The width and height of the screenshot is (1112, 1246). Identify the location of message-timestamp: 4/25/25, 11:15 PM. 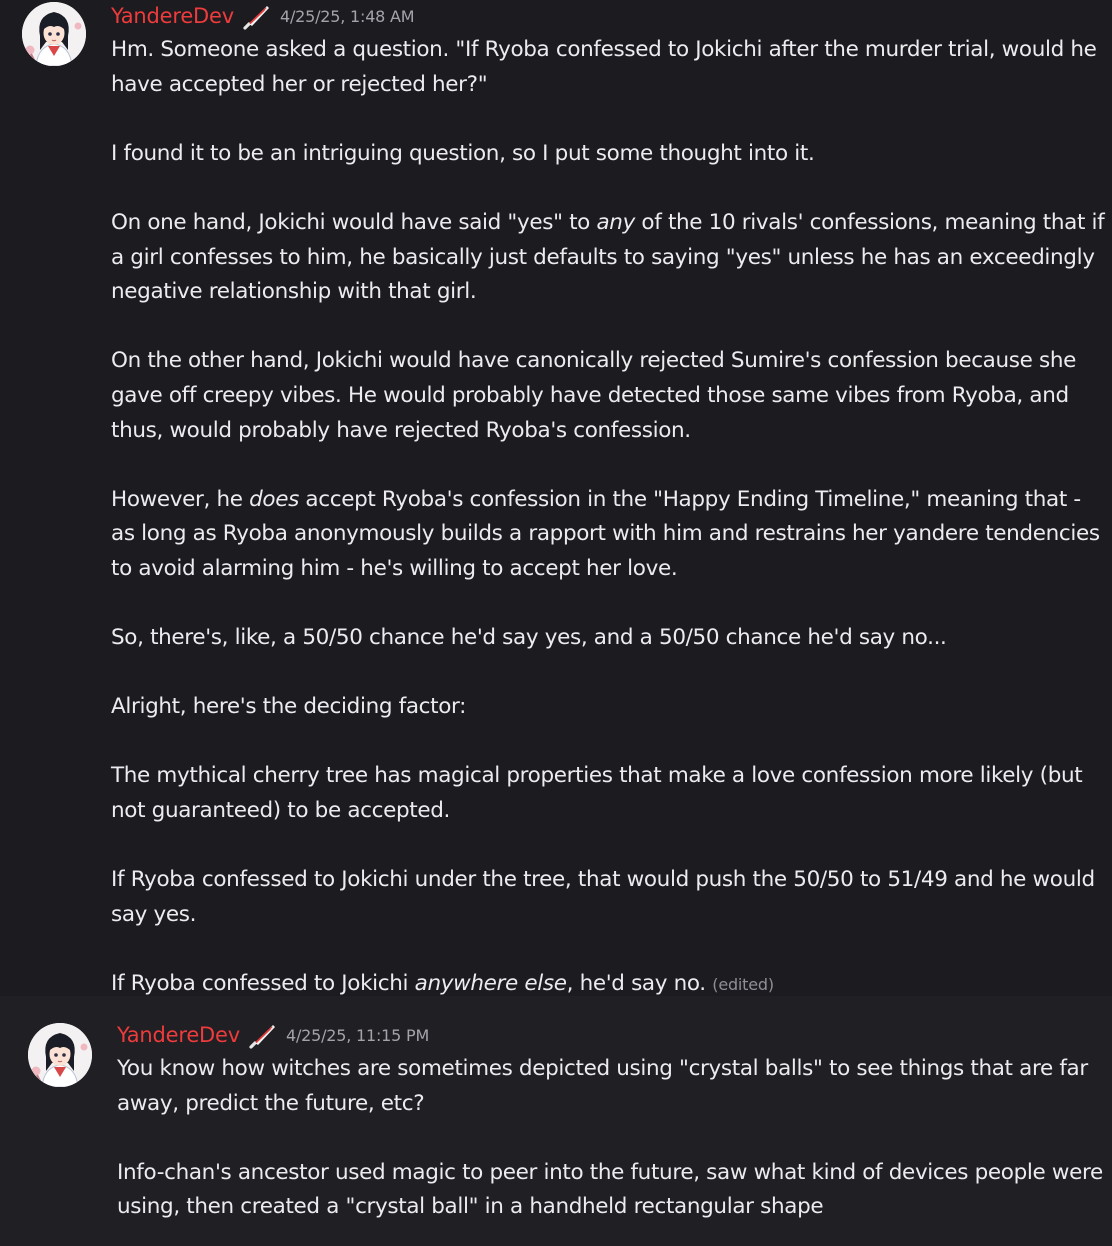
(357, 1035).